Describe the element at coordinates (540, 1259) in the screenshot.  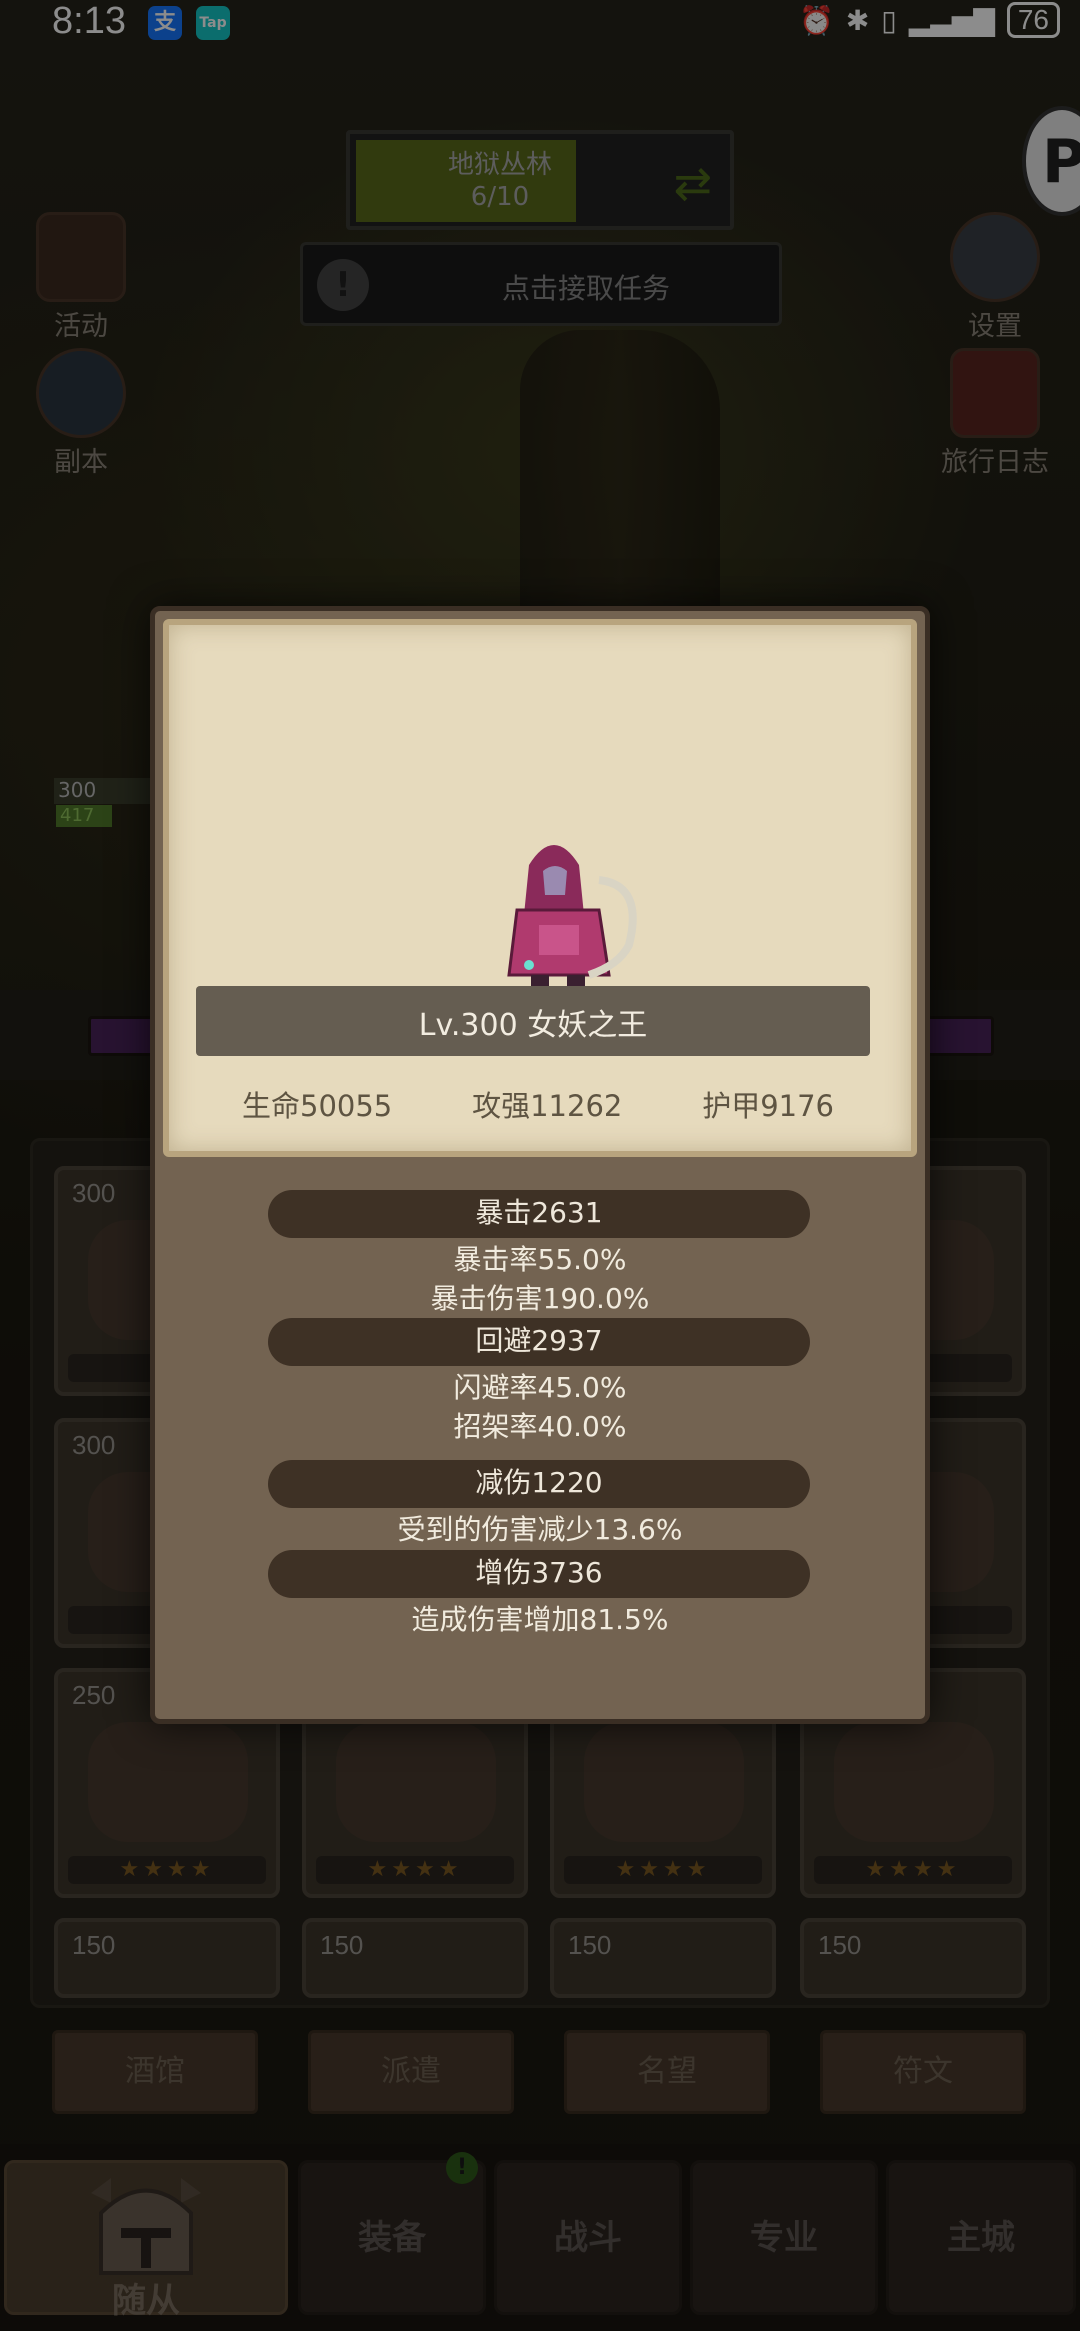
I see `stat-crit-rate: 暴击率55.0%` at that location.